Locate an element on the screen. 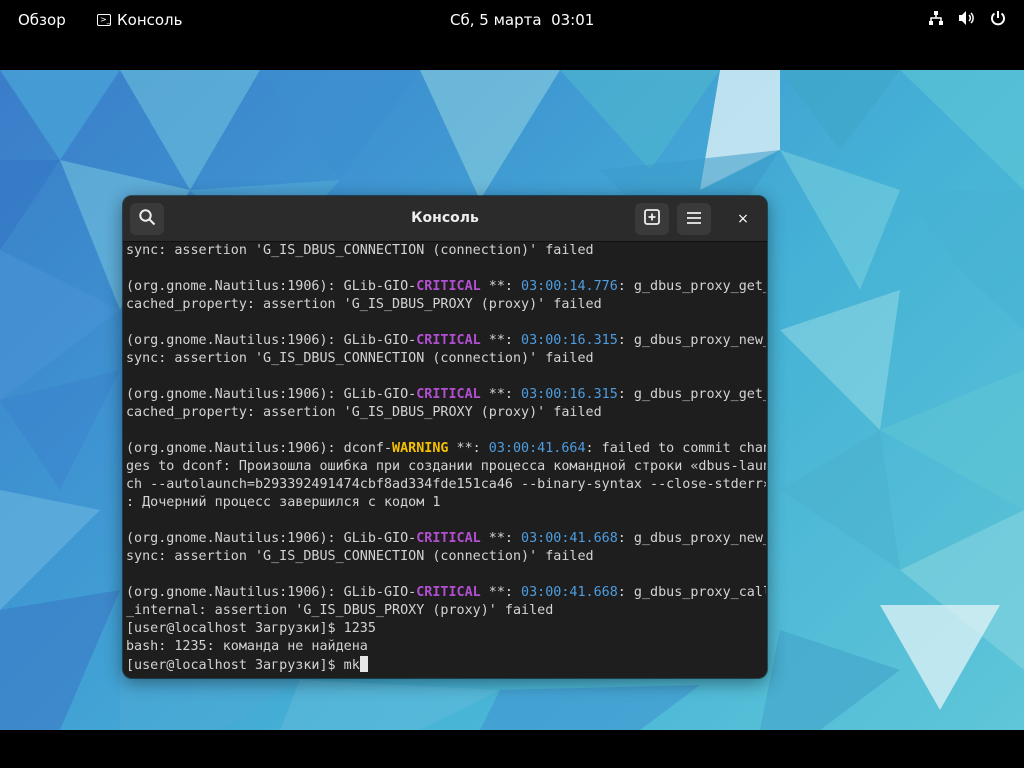  clock-button: Сб, 5 марта 03:01 is located at coordinates (522, 20).